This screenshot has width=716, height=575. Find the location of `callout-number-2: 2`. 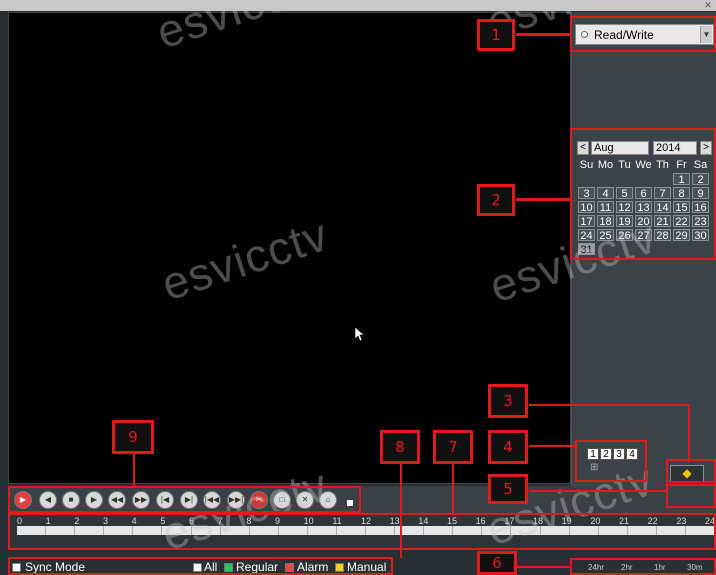

callout-number-2: 2 is located at coordinates (496, 200).